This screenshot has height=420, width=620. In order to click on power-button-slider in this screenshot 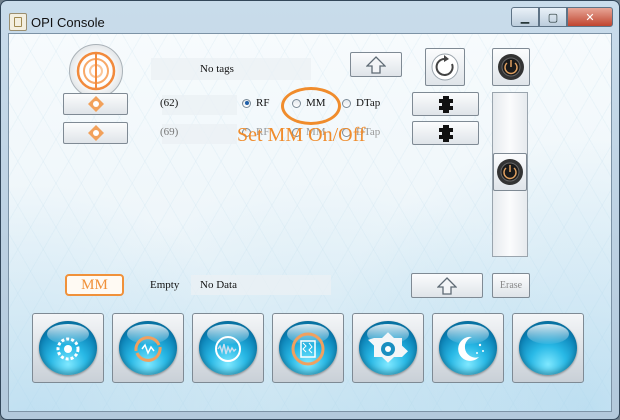, I will do `click(510, 172)`.